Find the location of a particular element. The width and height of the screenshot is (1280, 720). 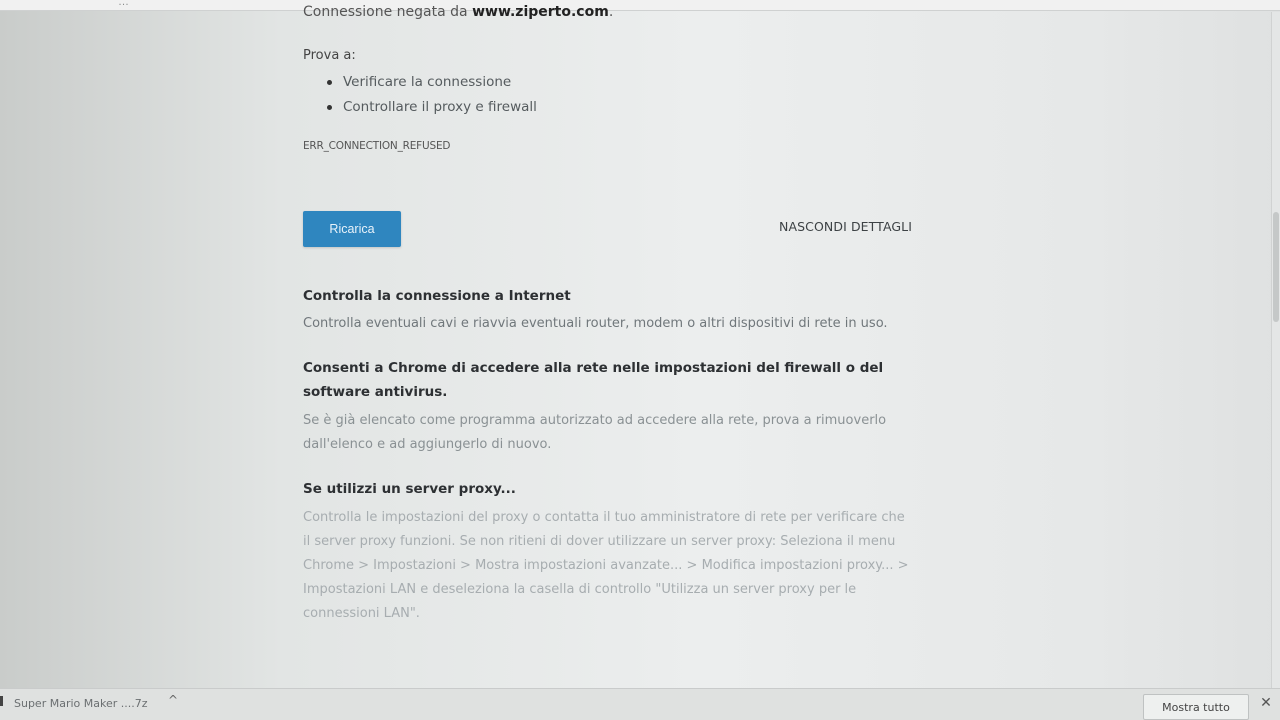

connection-refused-message: Connessione negata da www.ziperto.com. is located at coordinates (458, 12).